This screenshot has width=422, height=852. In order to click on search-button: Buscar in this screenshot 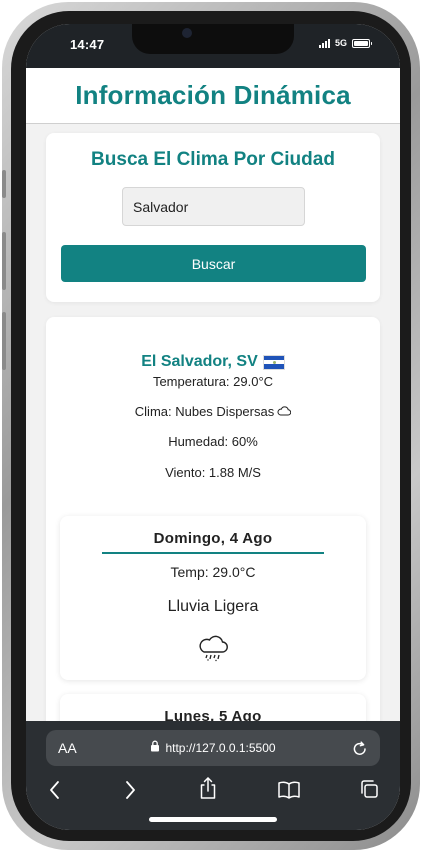, I will do `click(213, 263)`.